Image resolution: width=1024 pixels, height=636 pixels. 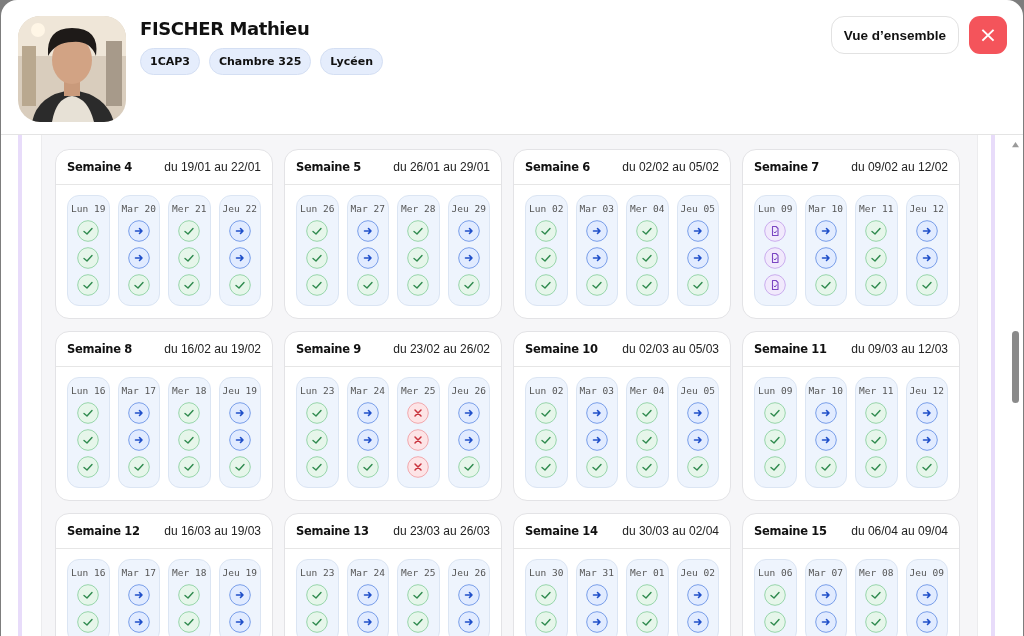 What do you see at coordinates (418, 440) in the screenshot?
I see `cross-icon` at bounding box center [418, 440].